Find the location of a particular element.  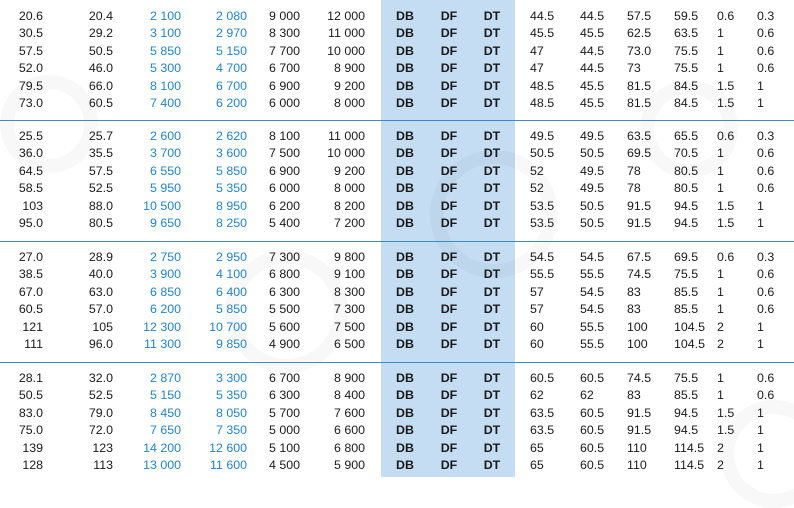

table-cell-c4: 4 900 is located at coordinates (284, 344).